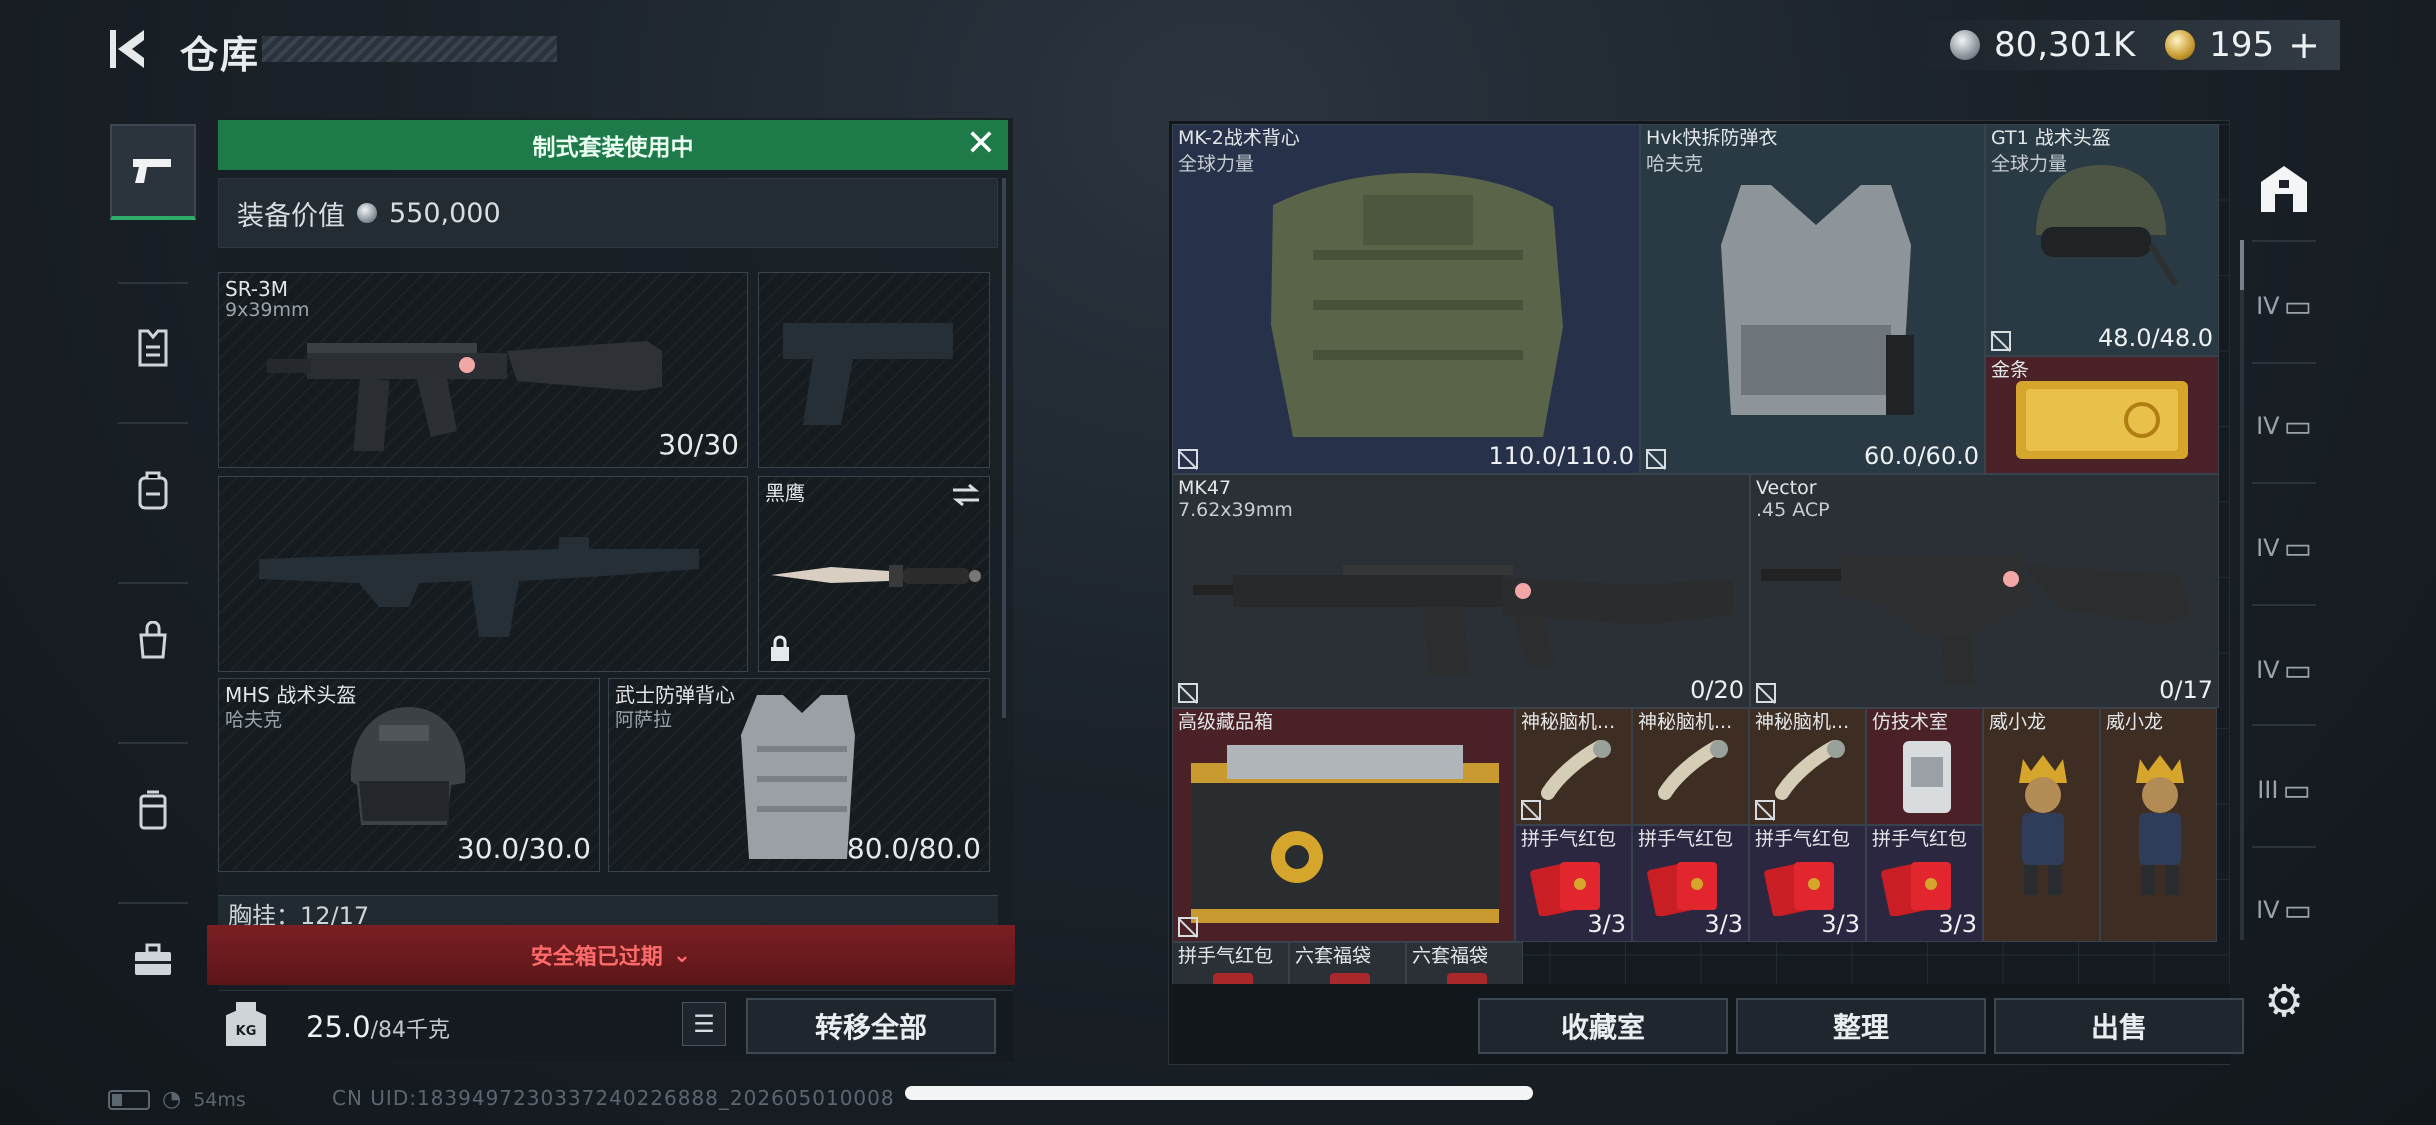 This screenshot has width=2436, height=1125. I want to click on nav-backpack, so click(153, 490).